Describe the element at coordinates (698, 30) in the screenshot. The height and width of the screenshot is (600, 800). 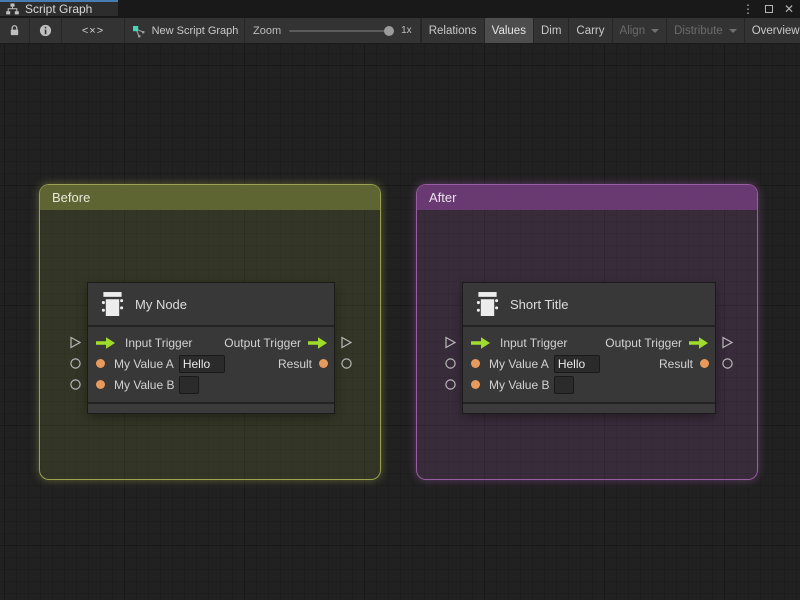
I see `distribute-label: Distribute` at that location.